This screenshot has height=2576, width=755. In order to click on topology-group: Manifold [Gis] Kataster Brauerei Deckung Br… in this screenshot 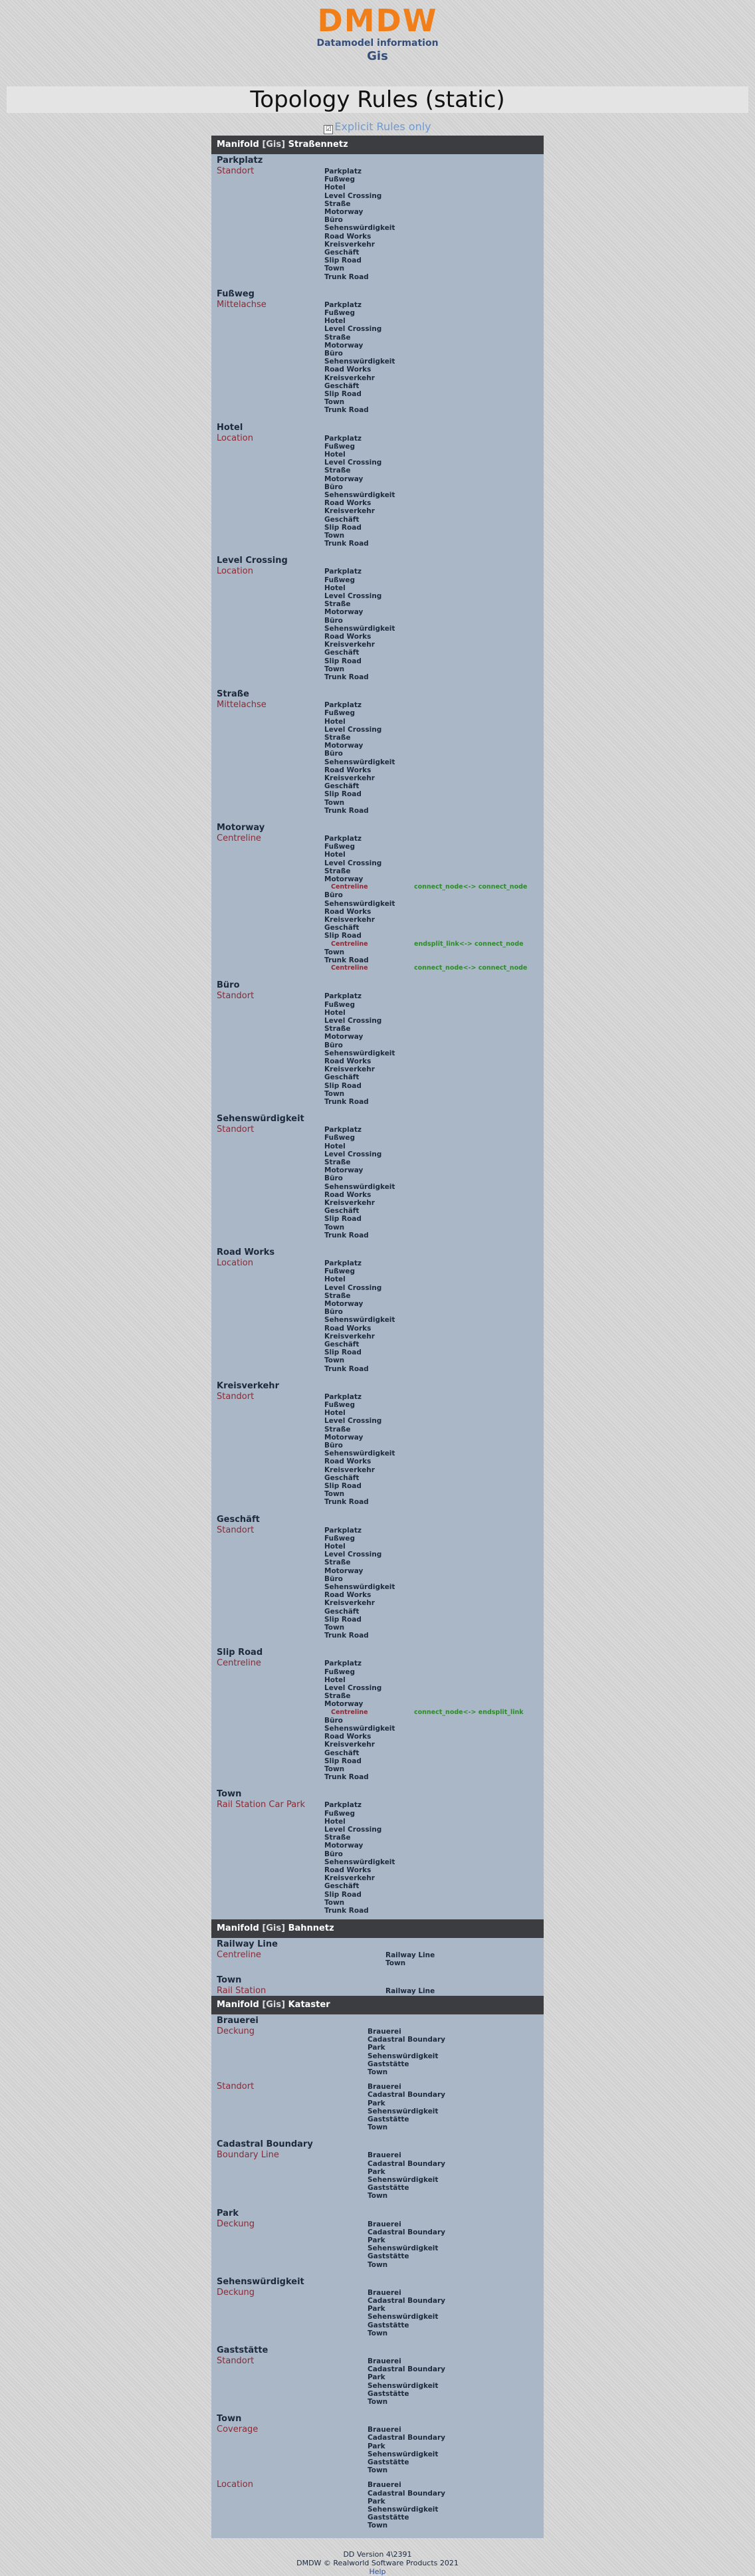, I will do `click(377, 2267)`.